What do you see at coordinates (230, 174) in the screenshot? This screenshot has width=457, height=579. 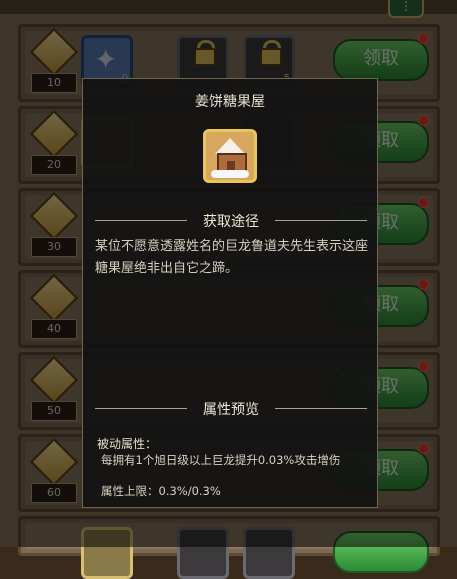 I see `snow-shape` at bounding box center [230, 174].